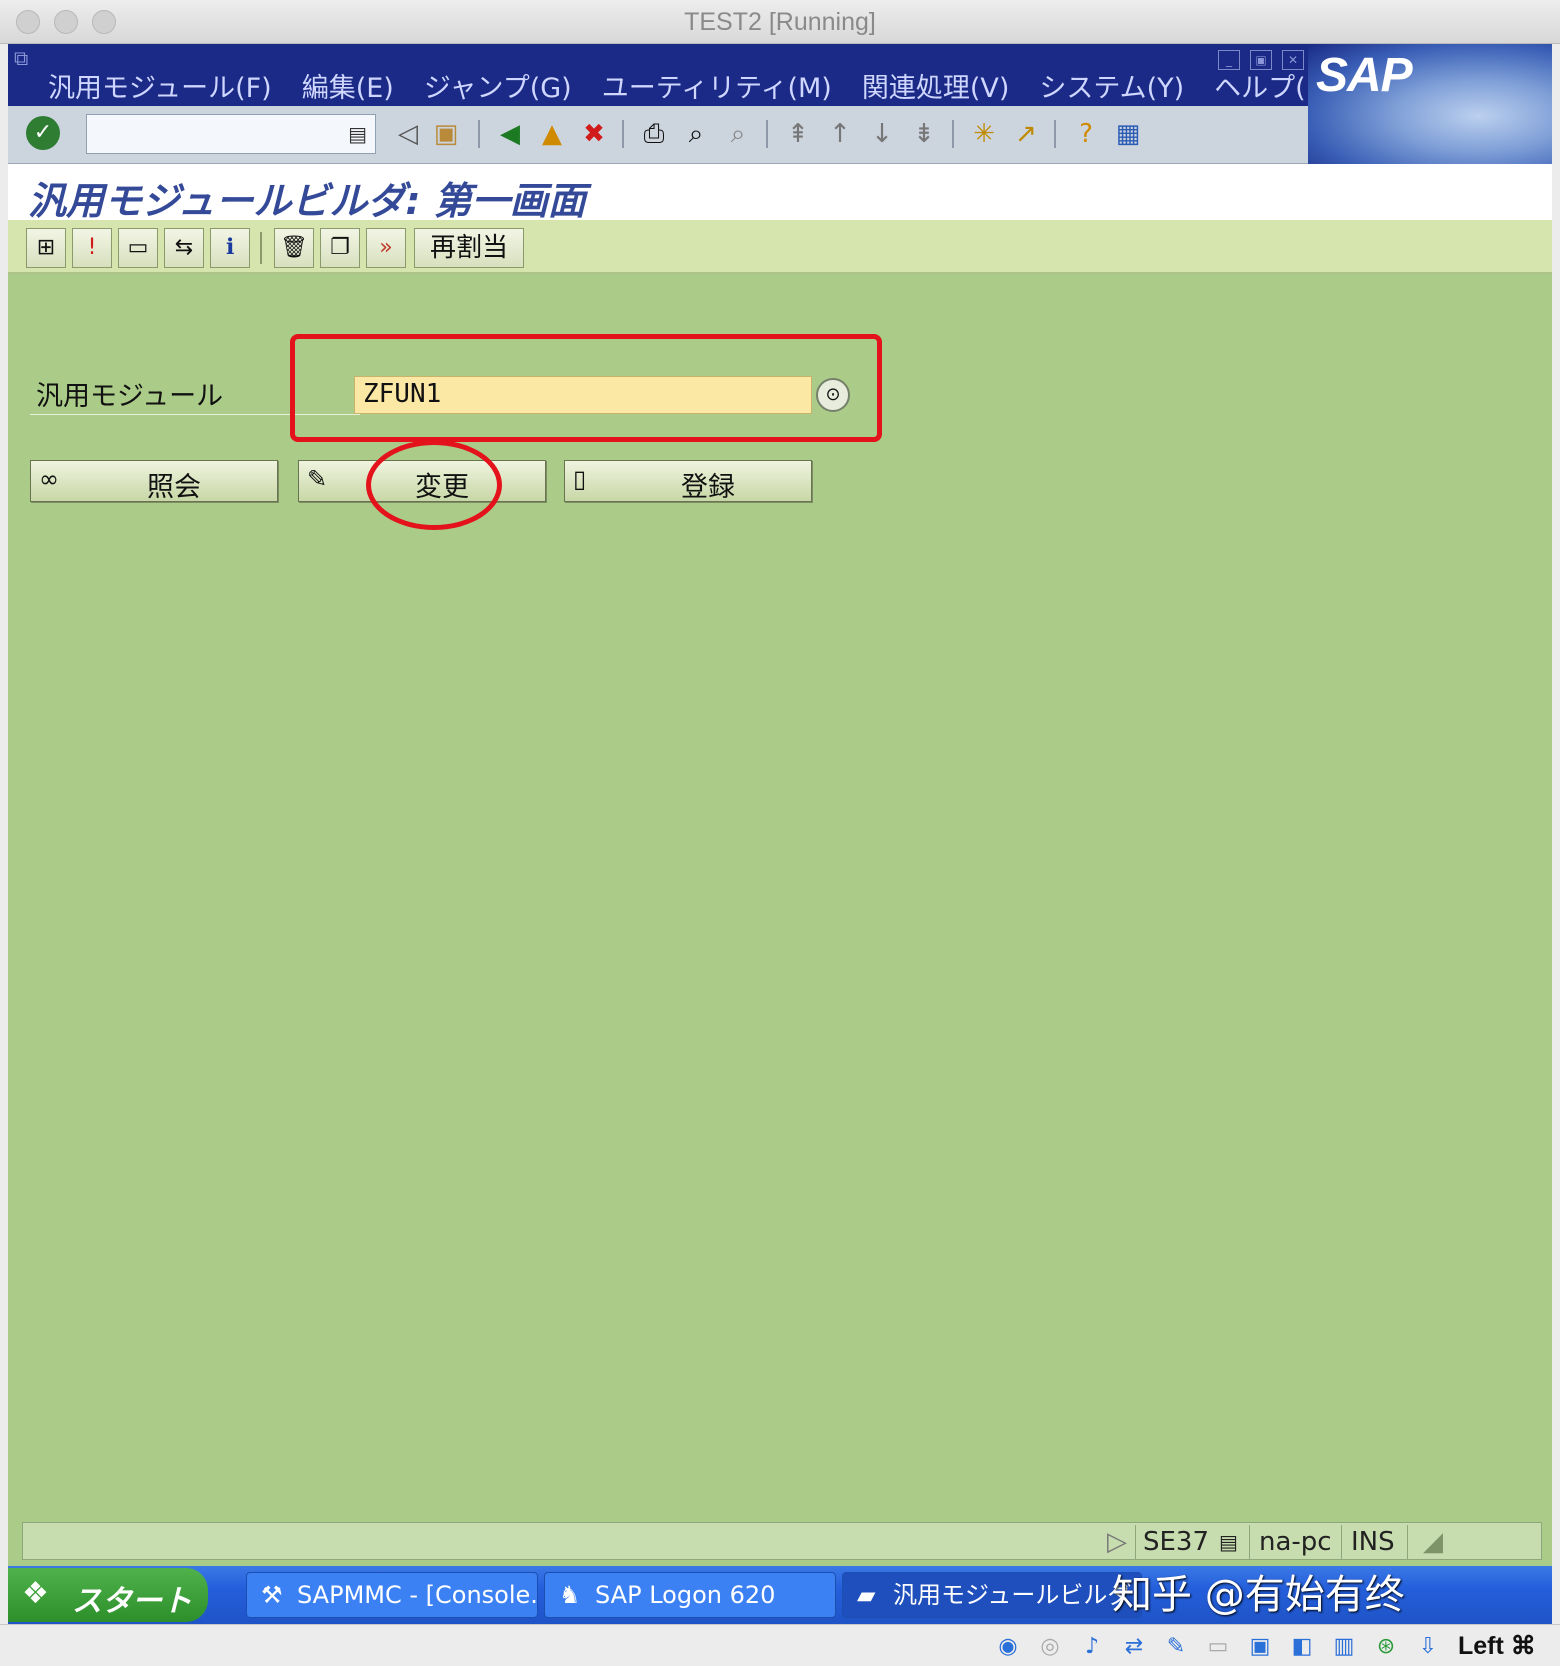  What do you see at coordinates (357, 134) in the screenshot?
I see `command-history-icon: ▤` at bounding box center [357, 134].